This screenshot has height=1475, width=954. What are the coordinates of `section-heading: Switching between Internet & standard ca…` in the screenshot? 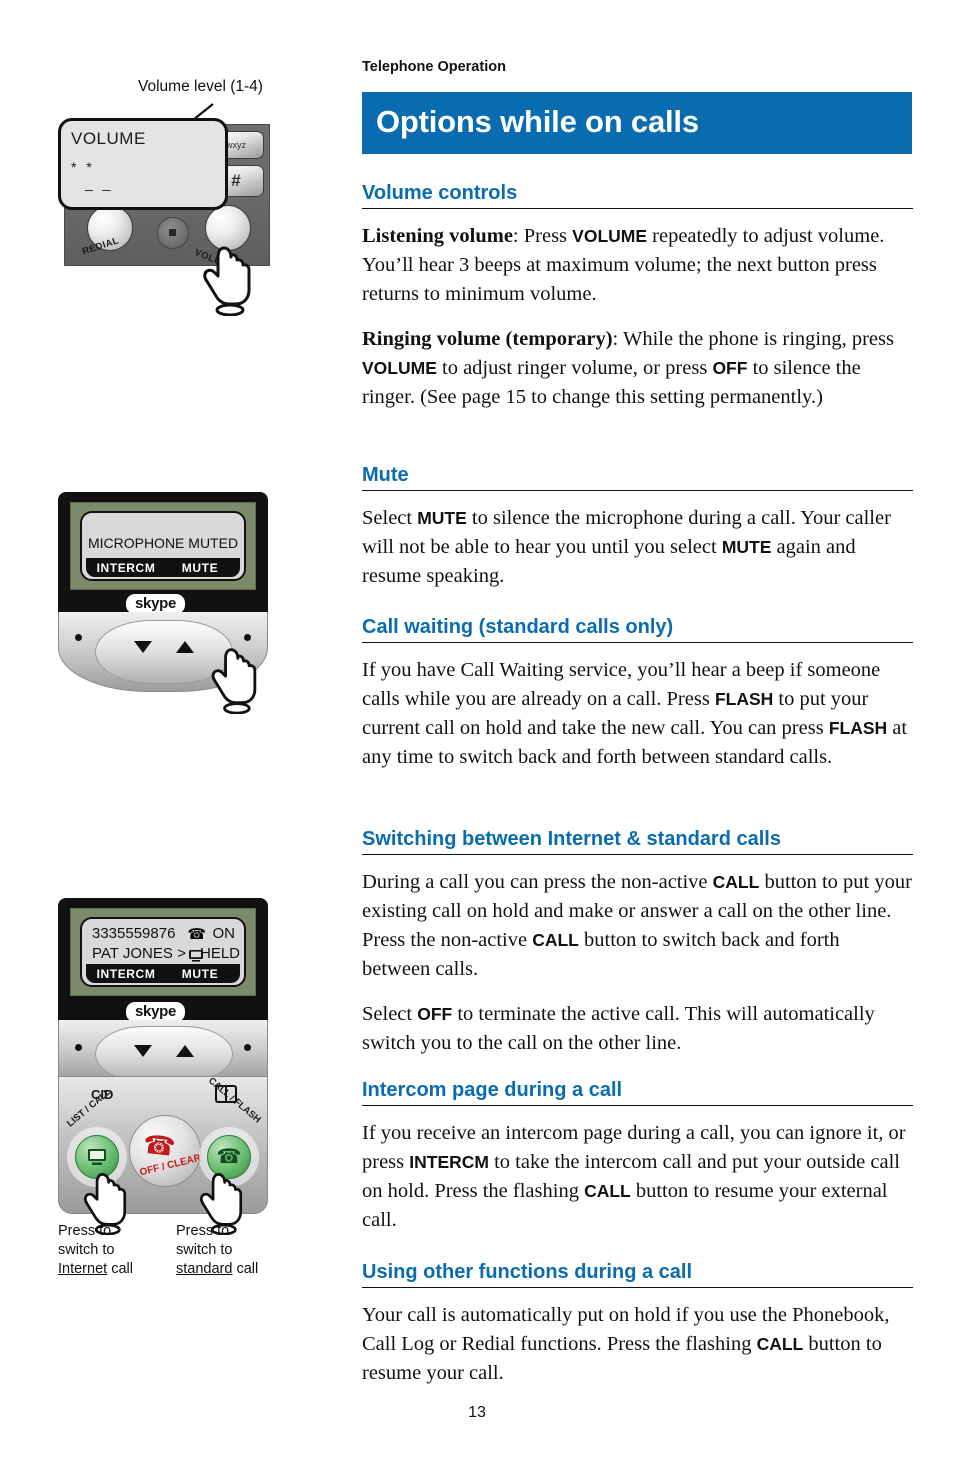 It's located at (637, 841).